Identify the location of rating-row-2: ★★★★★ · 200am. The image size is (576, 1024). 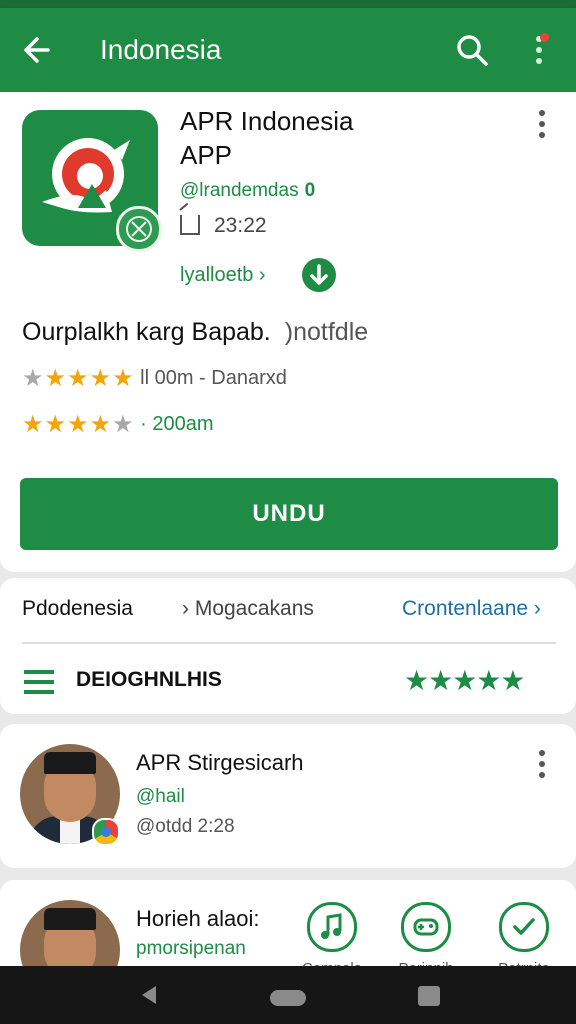
(118, 424).